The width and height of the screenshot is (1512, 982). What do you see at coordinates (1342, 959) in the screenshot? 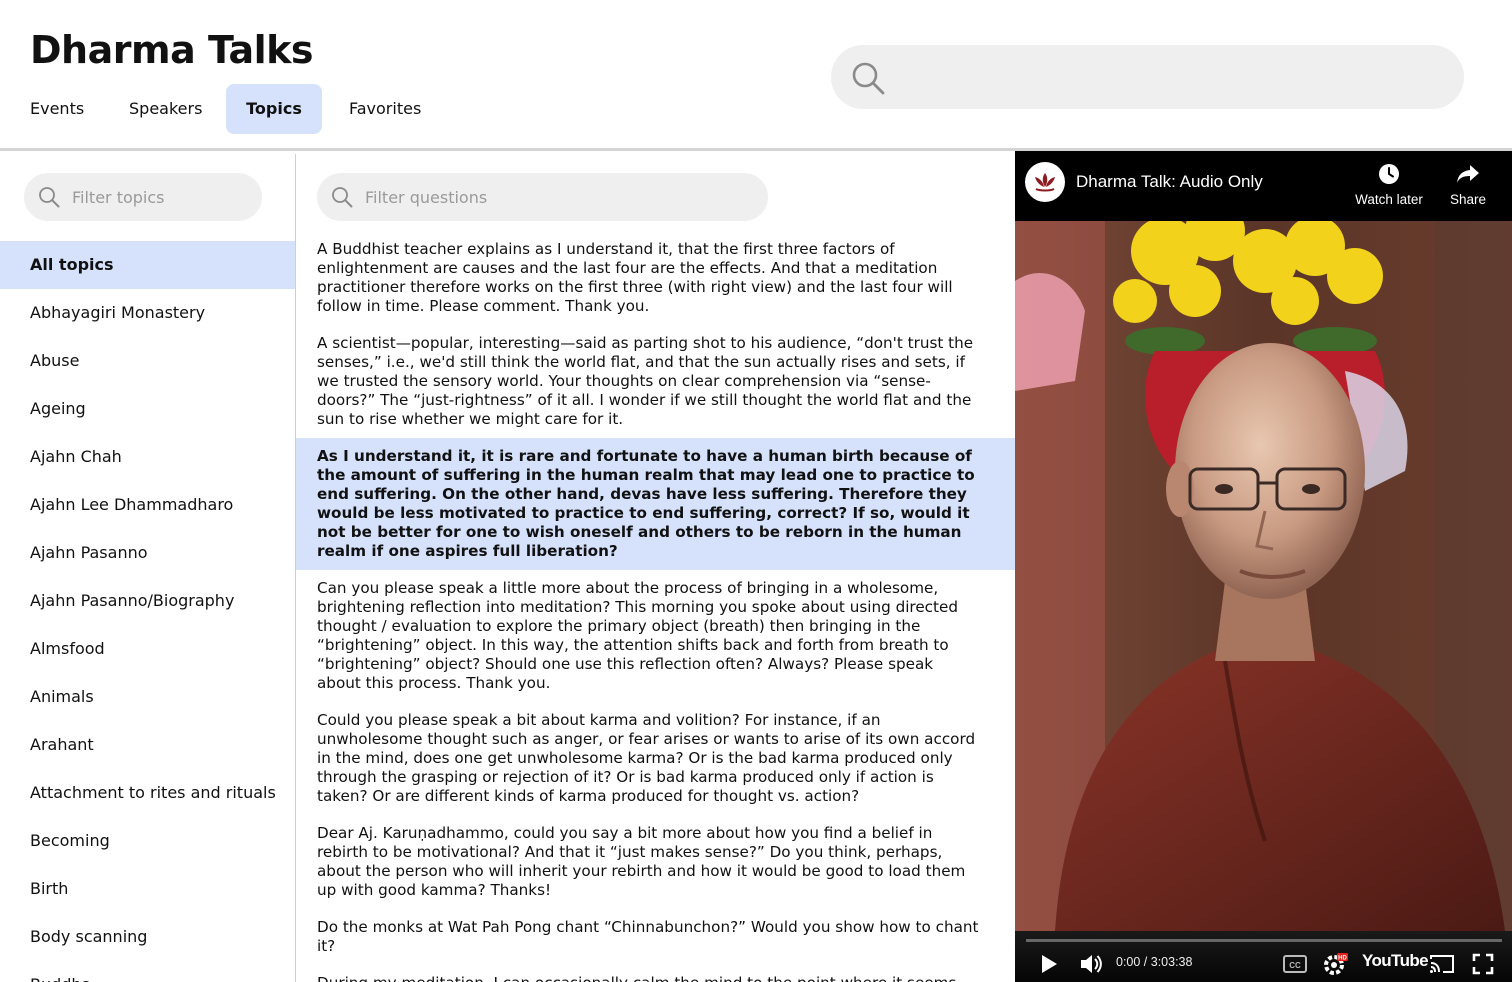
I see `svg-text: HD` at bounding box center [1342, 959].